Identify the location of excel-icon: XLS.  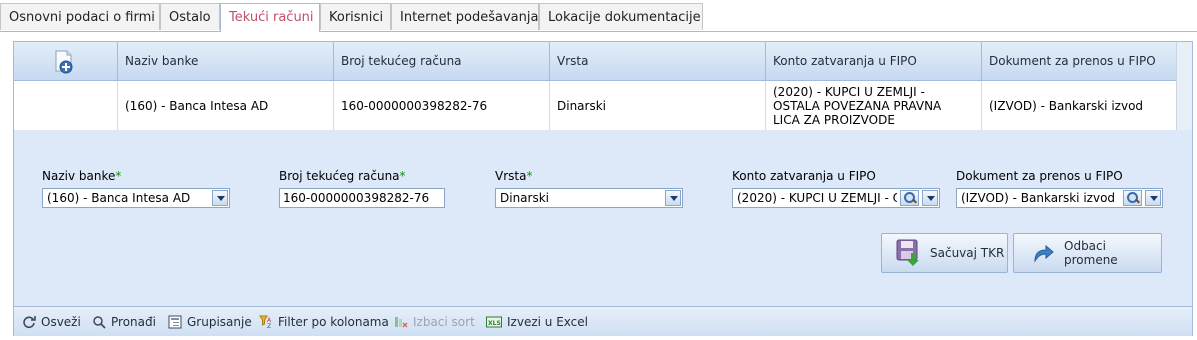
(494, 322).